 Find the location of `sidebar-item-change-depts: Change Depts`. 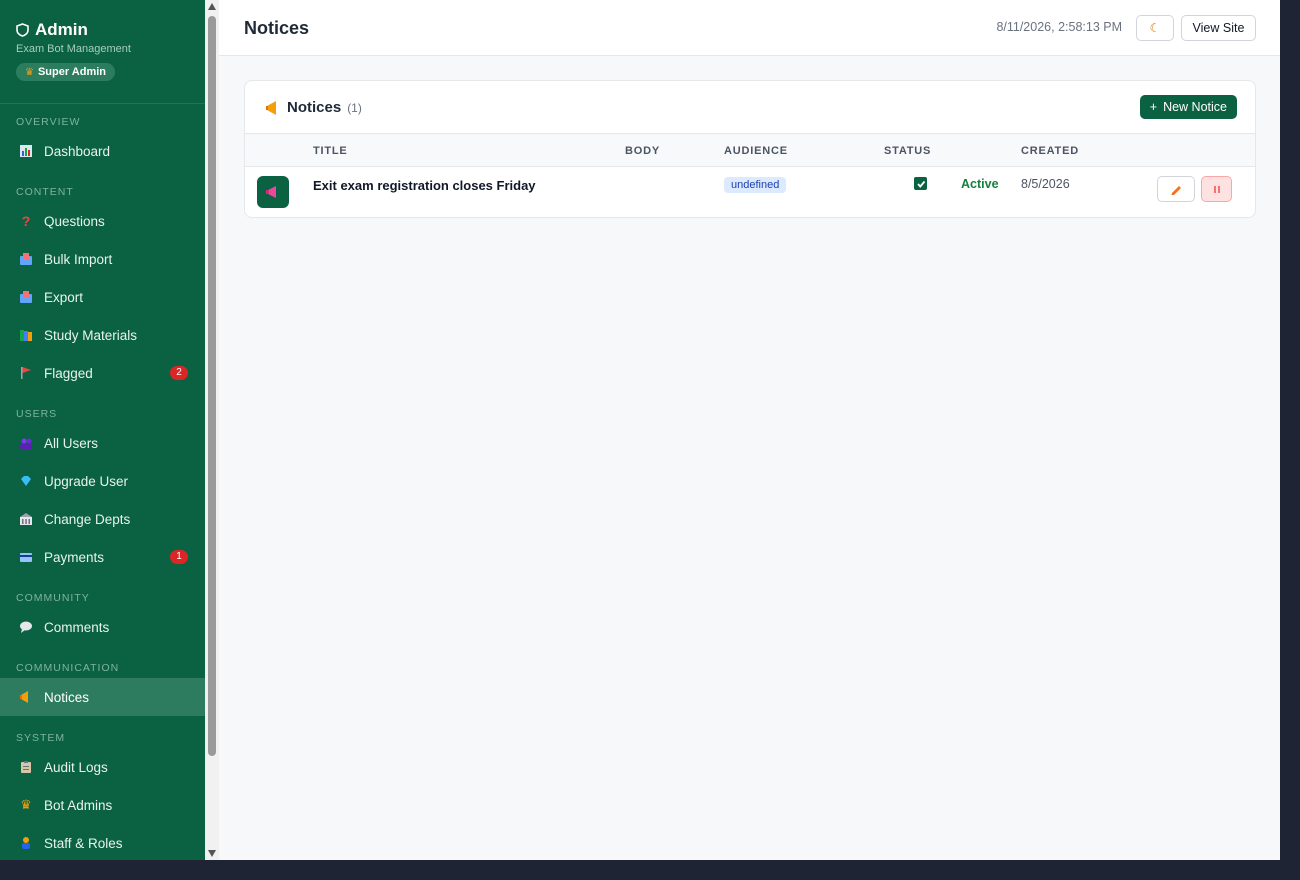

sidebar-item-change-depts: Change Depts is located at coordinates (102, 519).